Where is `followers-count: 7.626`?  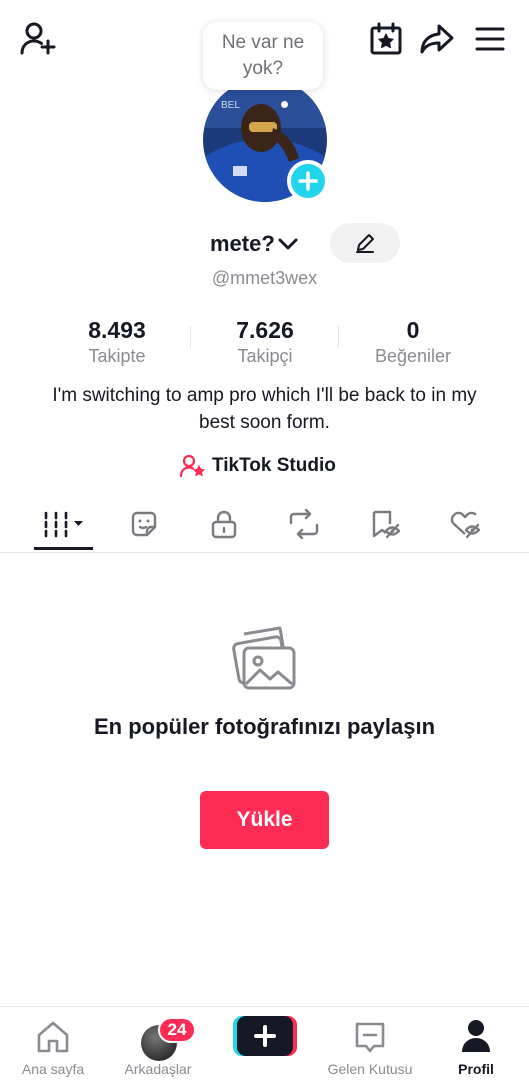
followers-count: 7.626 is located at coordinates (265, 330).